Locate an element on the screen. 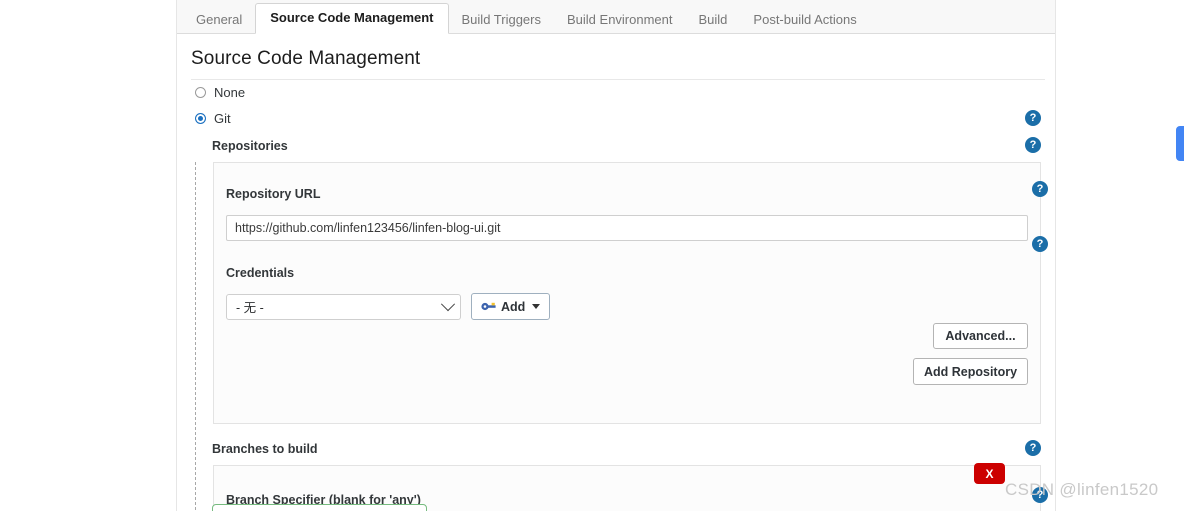  repositories-section-label: Repositories is located at coordinates (250, 146).